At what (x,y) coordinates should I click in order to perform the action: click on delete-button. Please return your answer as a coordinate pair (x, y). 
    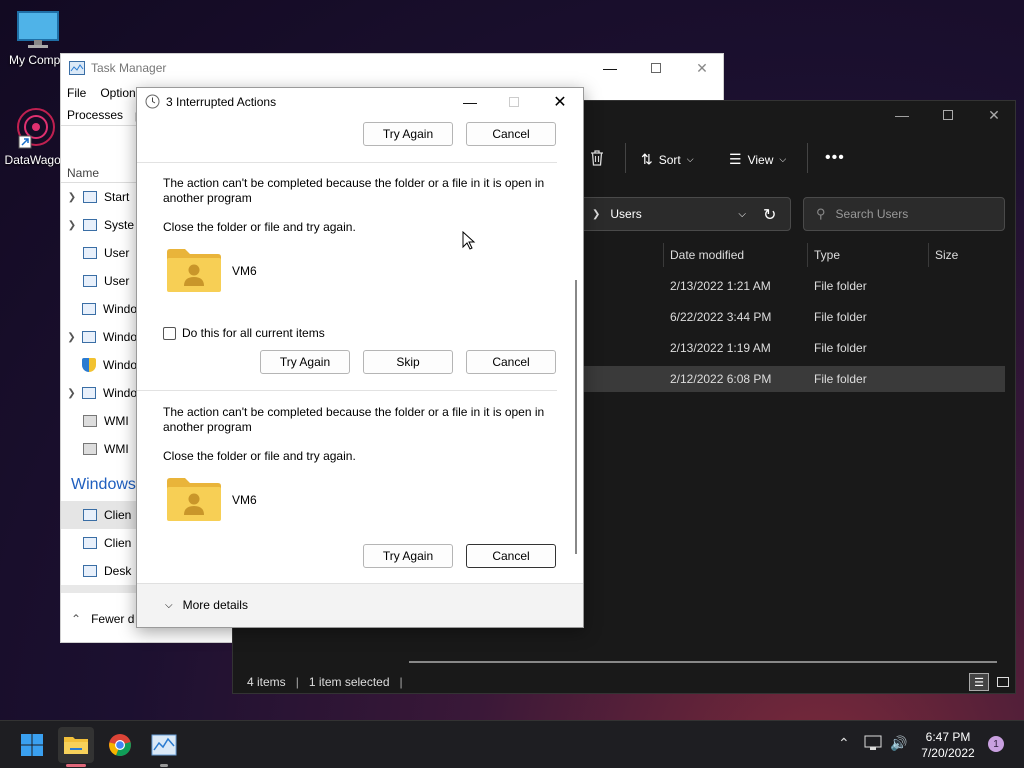
    Looking at the image, I should click on (597, 159).